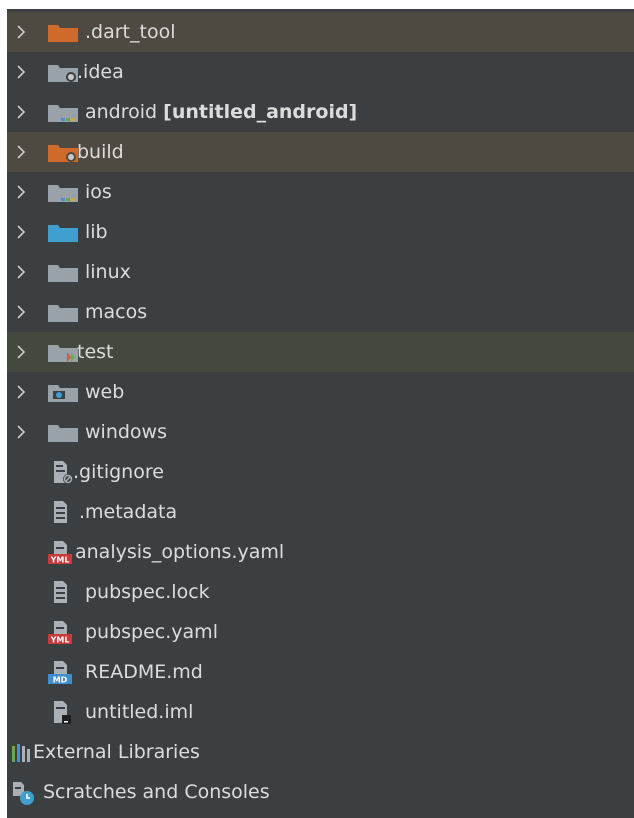  Describe the element at coordinates (147, 592) in the screenshot. I see `tree-item-label: pubspec.lock` at that location.